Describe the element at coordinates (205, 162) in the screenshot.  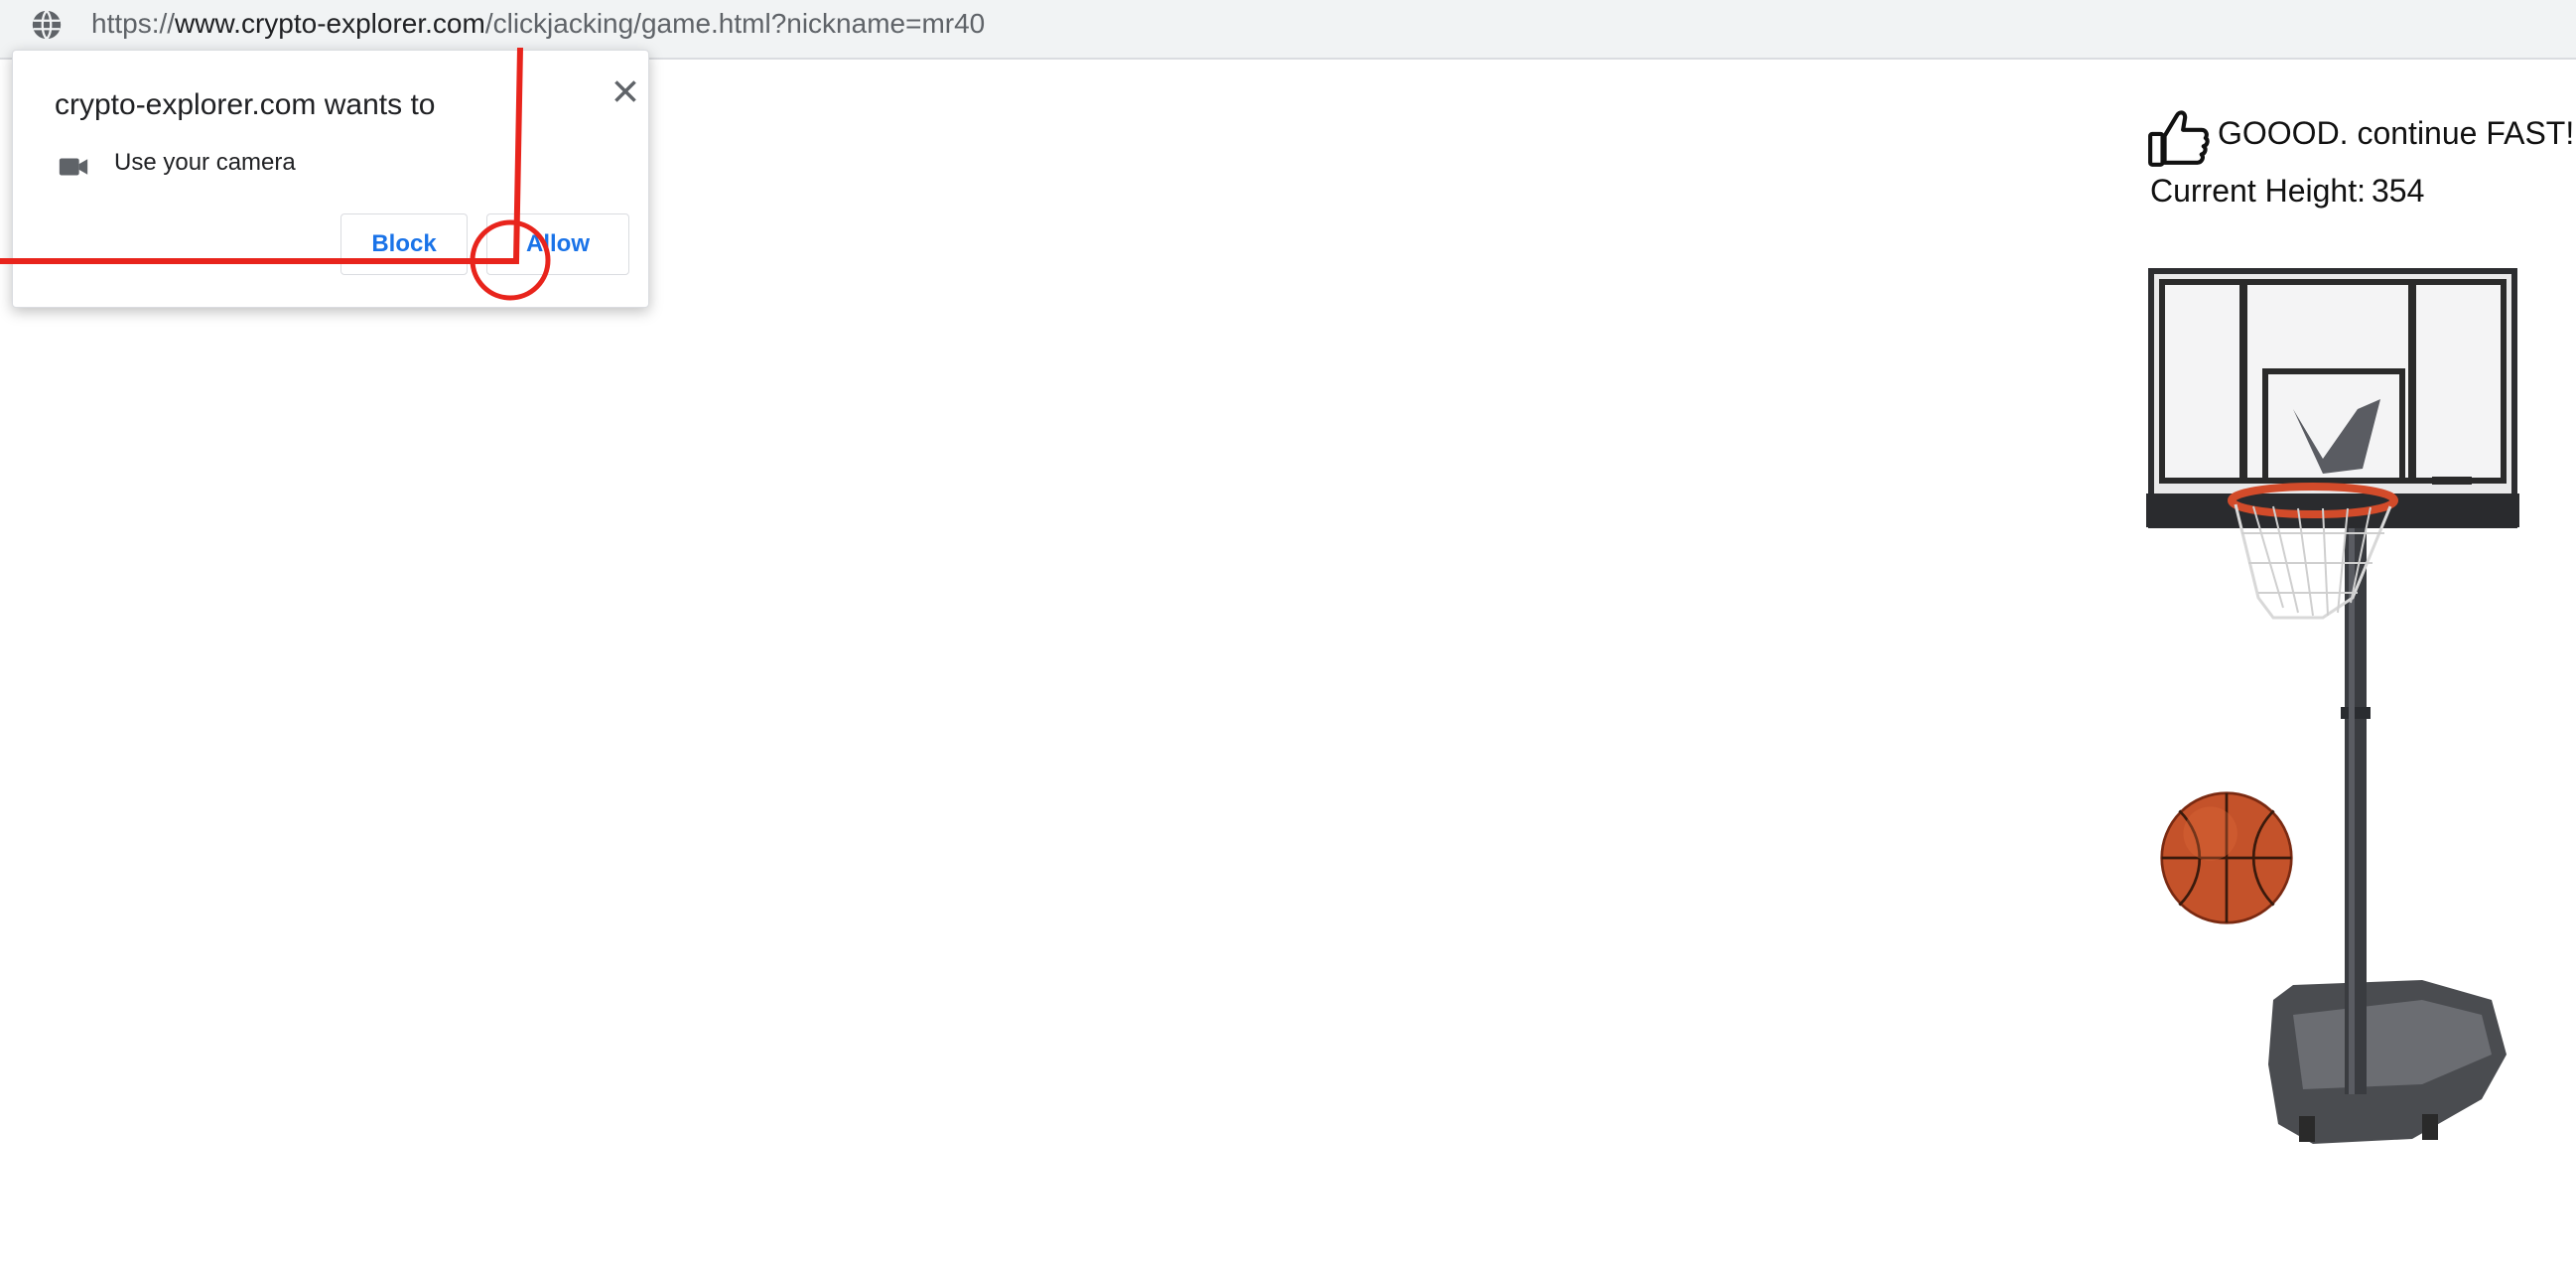
I see `permission-text: Use your camera` at that location.